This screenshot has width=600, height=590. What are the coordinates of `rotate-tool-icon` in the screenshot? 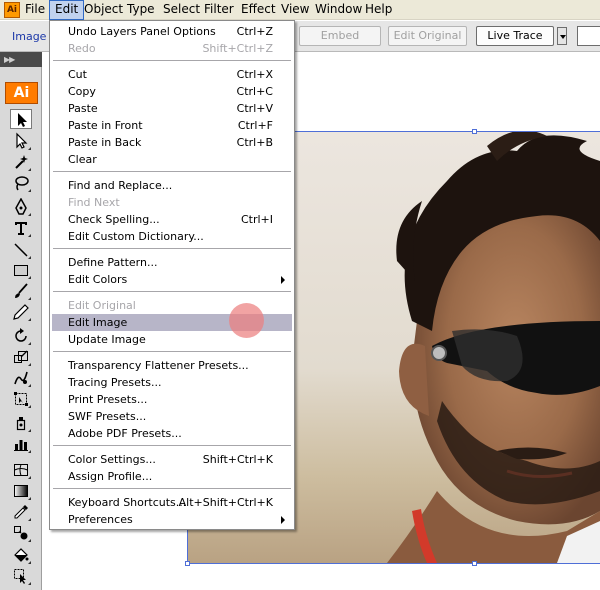 It's located at (21, 335).